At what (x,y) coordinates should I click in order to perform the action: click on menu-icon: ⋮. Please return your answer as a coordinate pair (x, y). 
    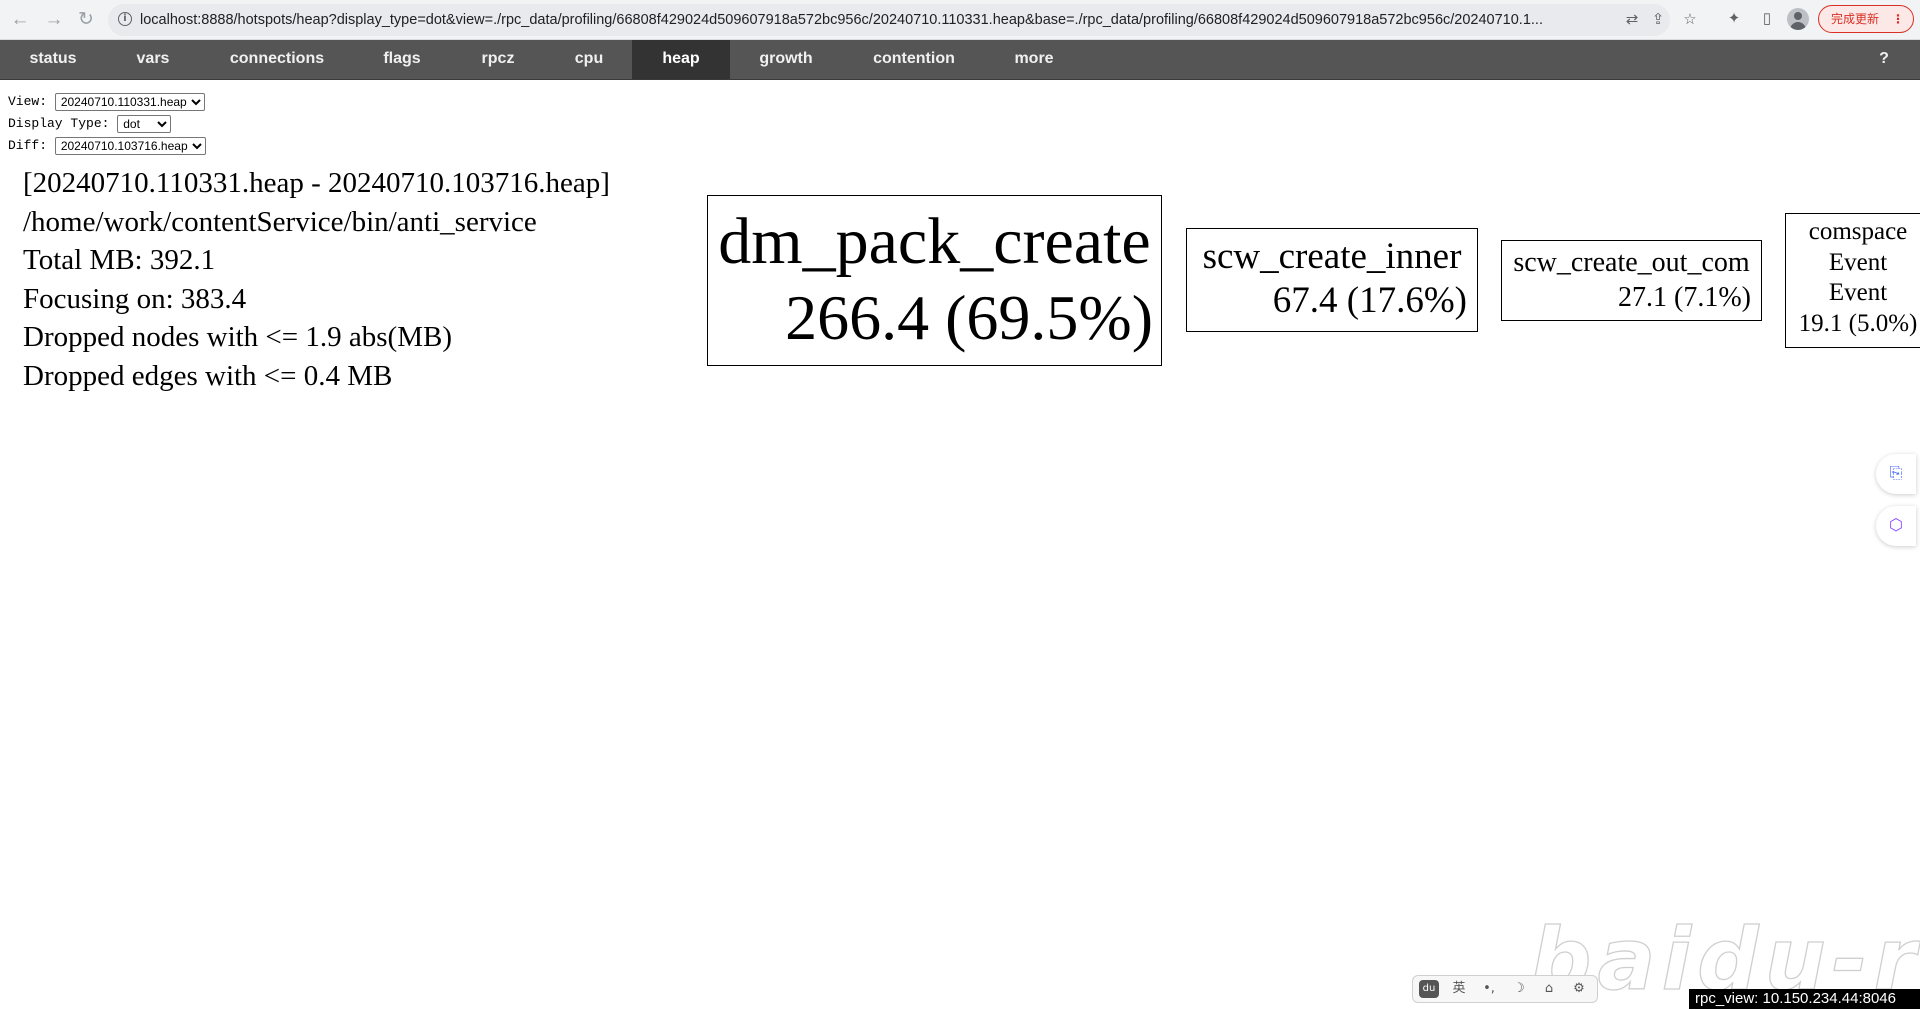
    Looking at the image, I should click on (1898, 19).